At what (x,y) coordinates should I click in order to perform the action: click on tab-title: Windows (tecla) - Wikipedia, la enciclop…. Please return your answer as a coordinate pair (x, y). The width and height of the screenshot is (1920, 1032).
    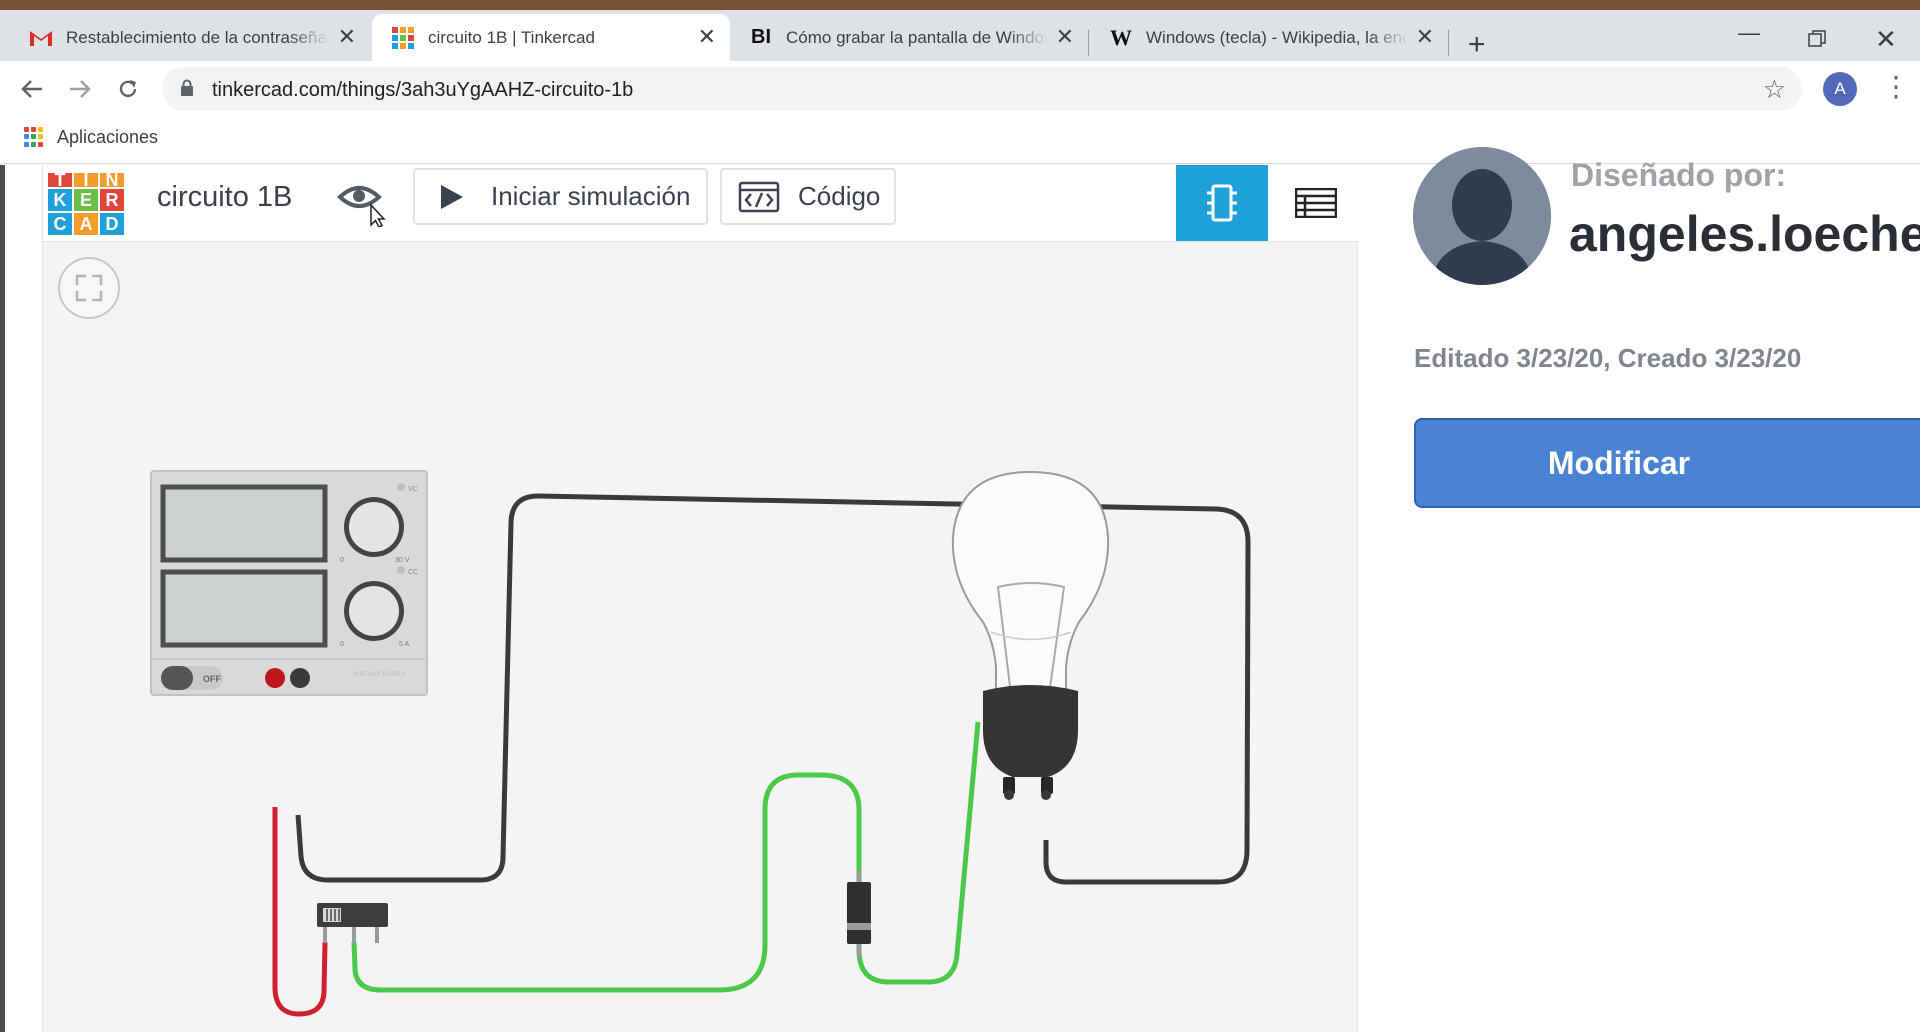
    Looking at the image, I should click on (1277, 37).